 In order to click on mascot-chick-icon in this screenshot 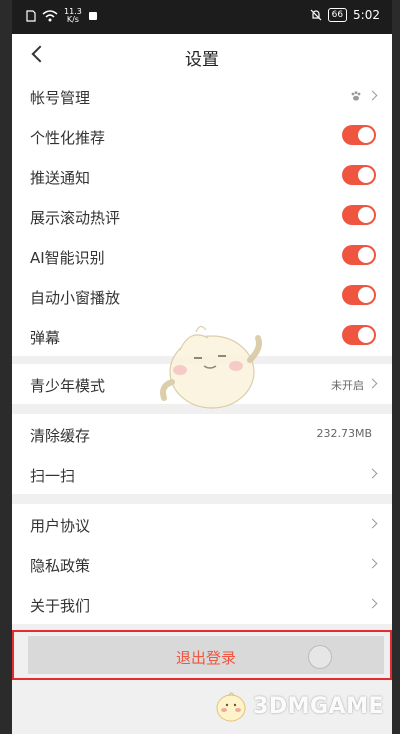, I will do `click(211, 367)`.